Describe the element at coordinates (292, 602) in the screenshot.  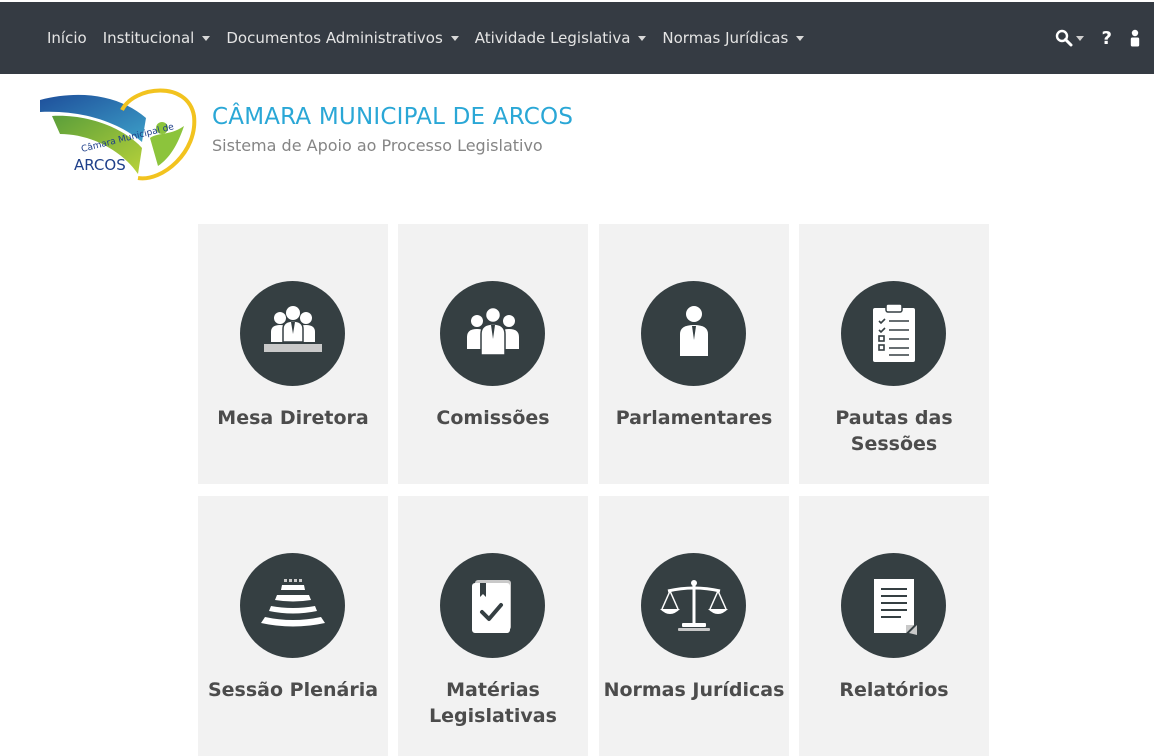
I see `plenary-icon` at that location.